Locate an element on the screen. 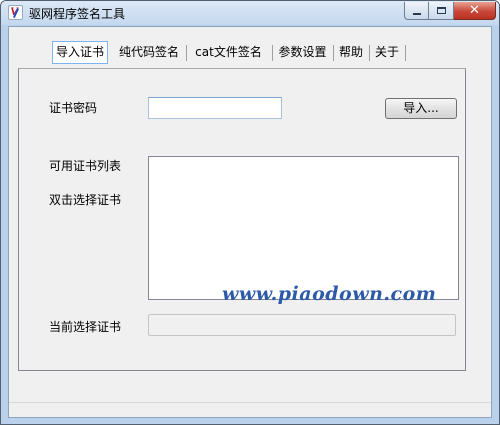 Image resolution: width=500 pixels, height=425 pixels. minimize-button is located at coordinates (416, 11).